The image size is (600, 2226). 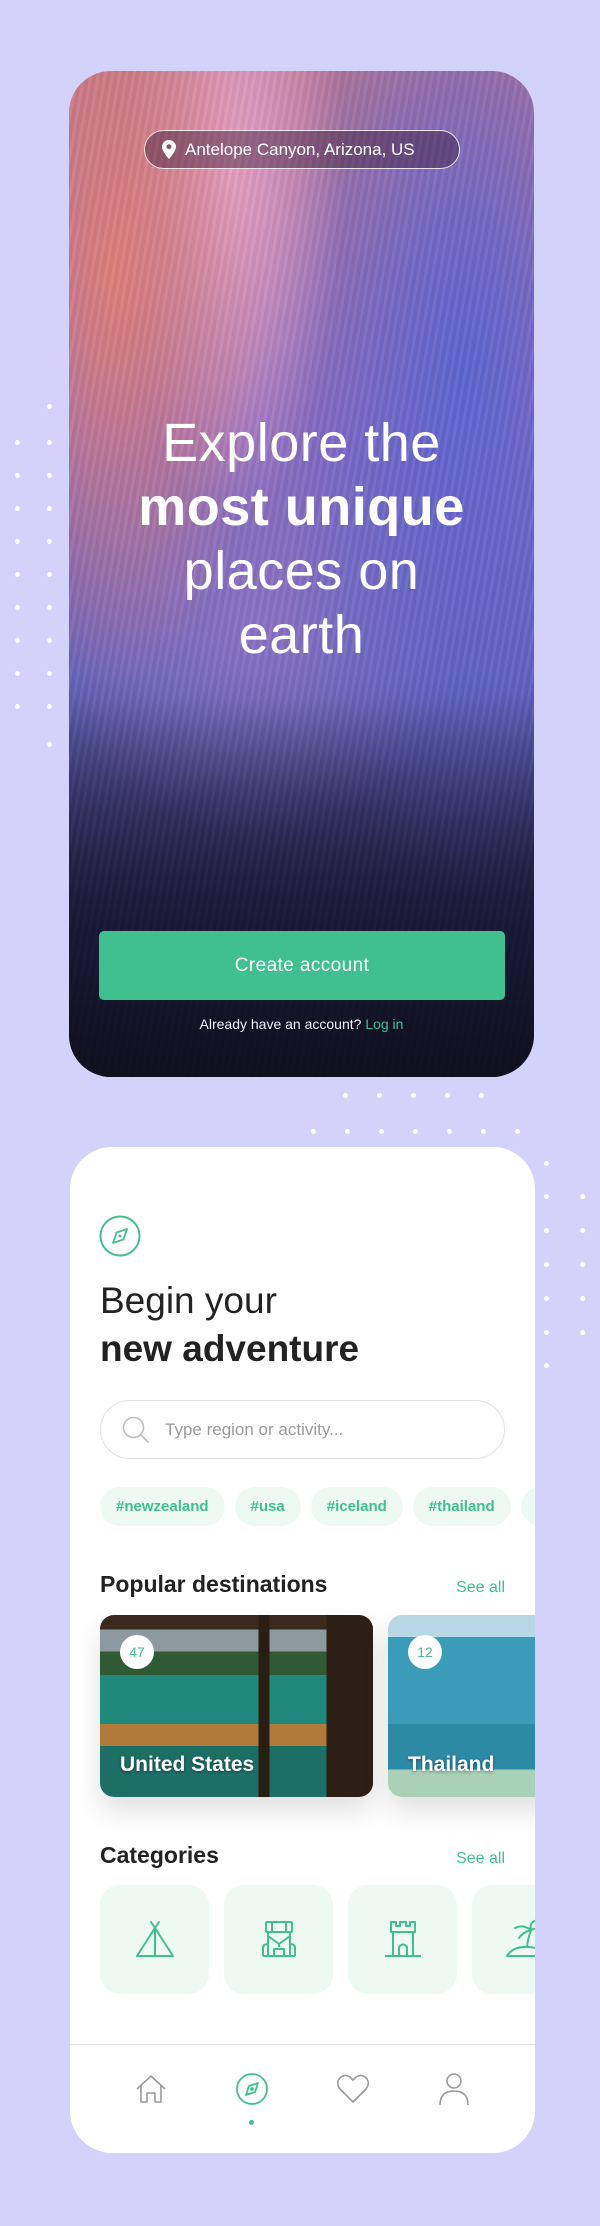 I want to click on categories-header: Categories See all, so click(x=302, y=1855).